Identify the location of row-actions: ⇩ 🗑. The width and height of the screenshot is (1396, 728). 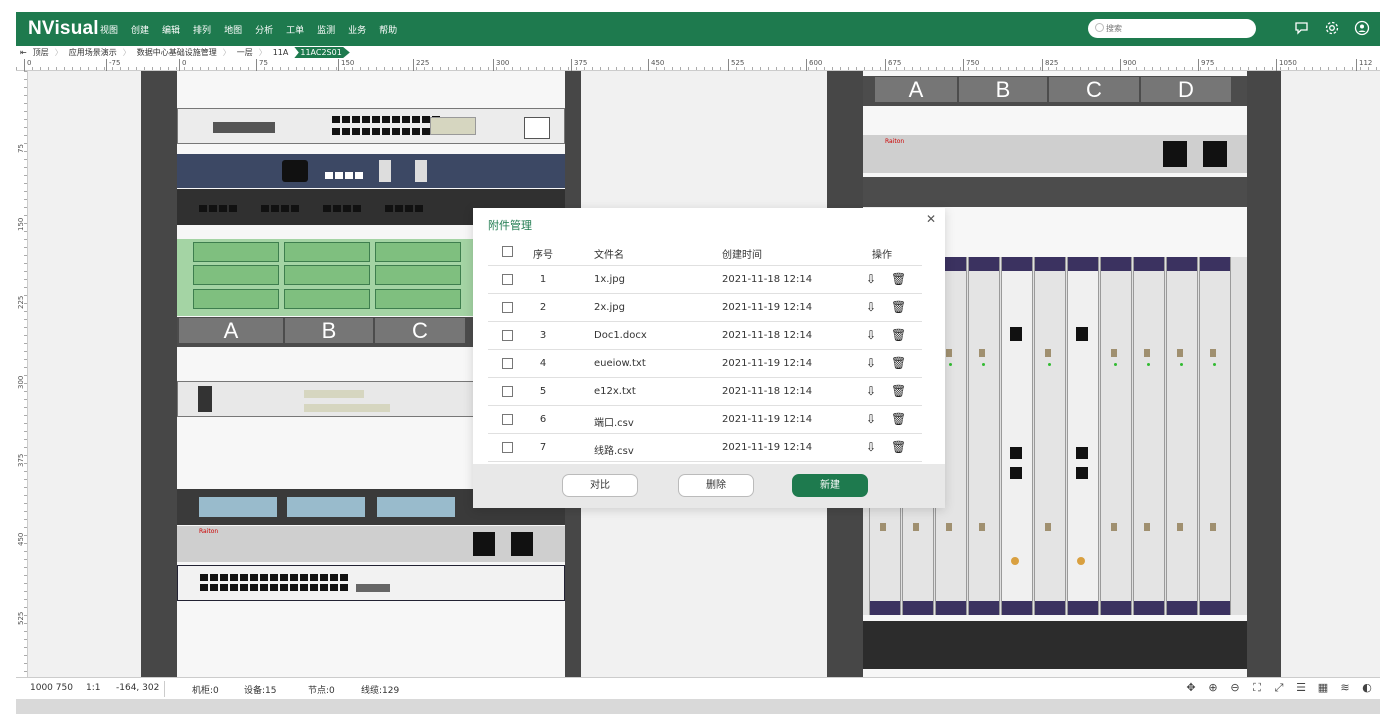
(885, 335).